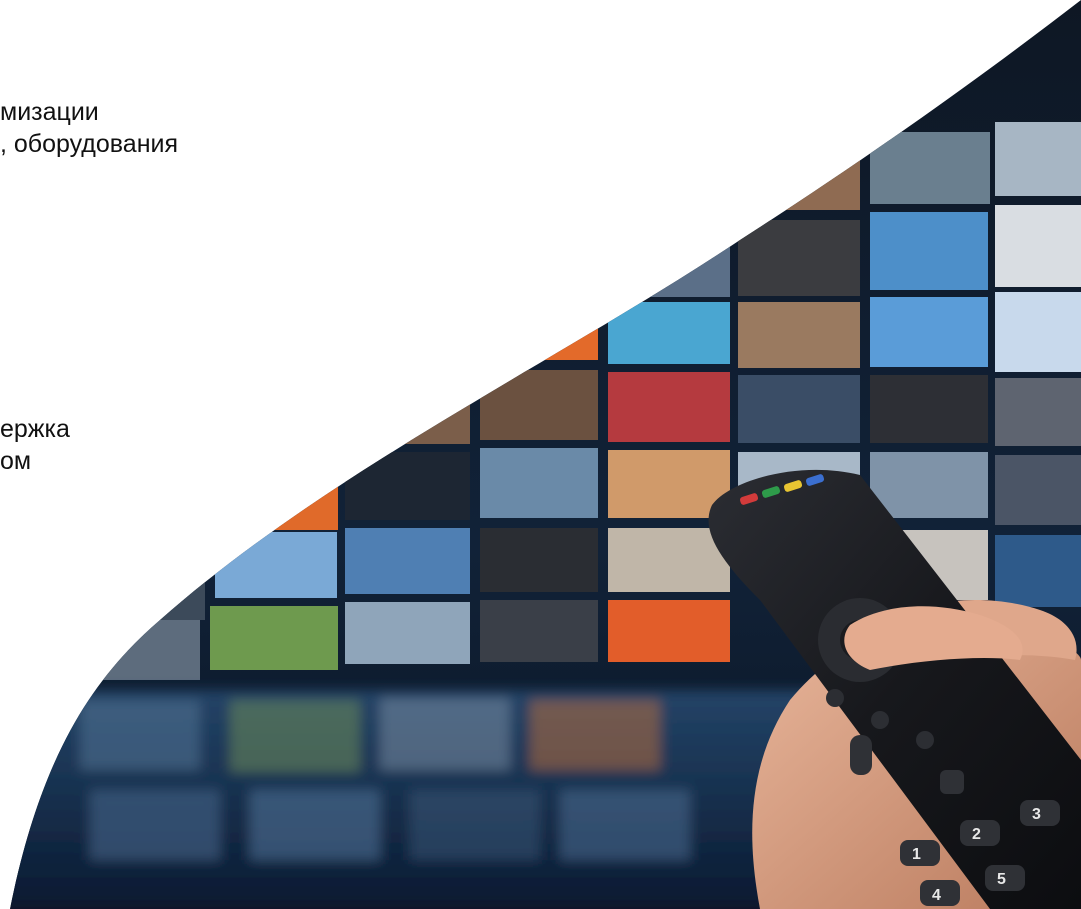 This screenshot has width=1081, height=909. Describe the element at coordinates (936, 895) in the screenshot. I see `svg-text: 4` at that location.